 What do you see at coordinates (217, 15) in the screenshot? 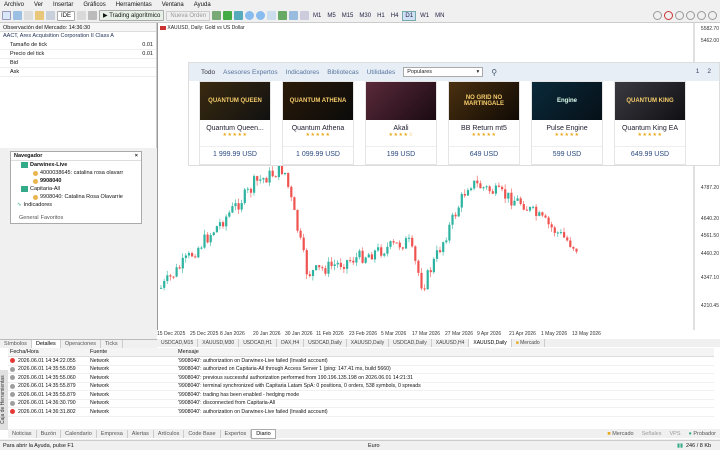
I see `bar-chart-icon` at bounding box center [217, 15].